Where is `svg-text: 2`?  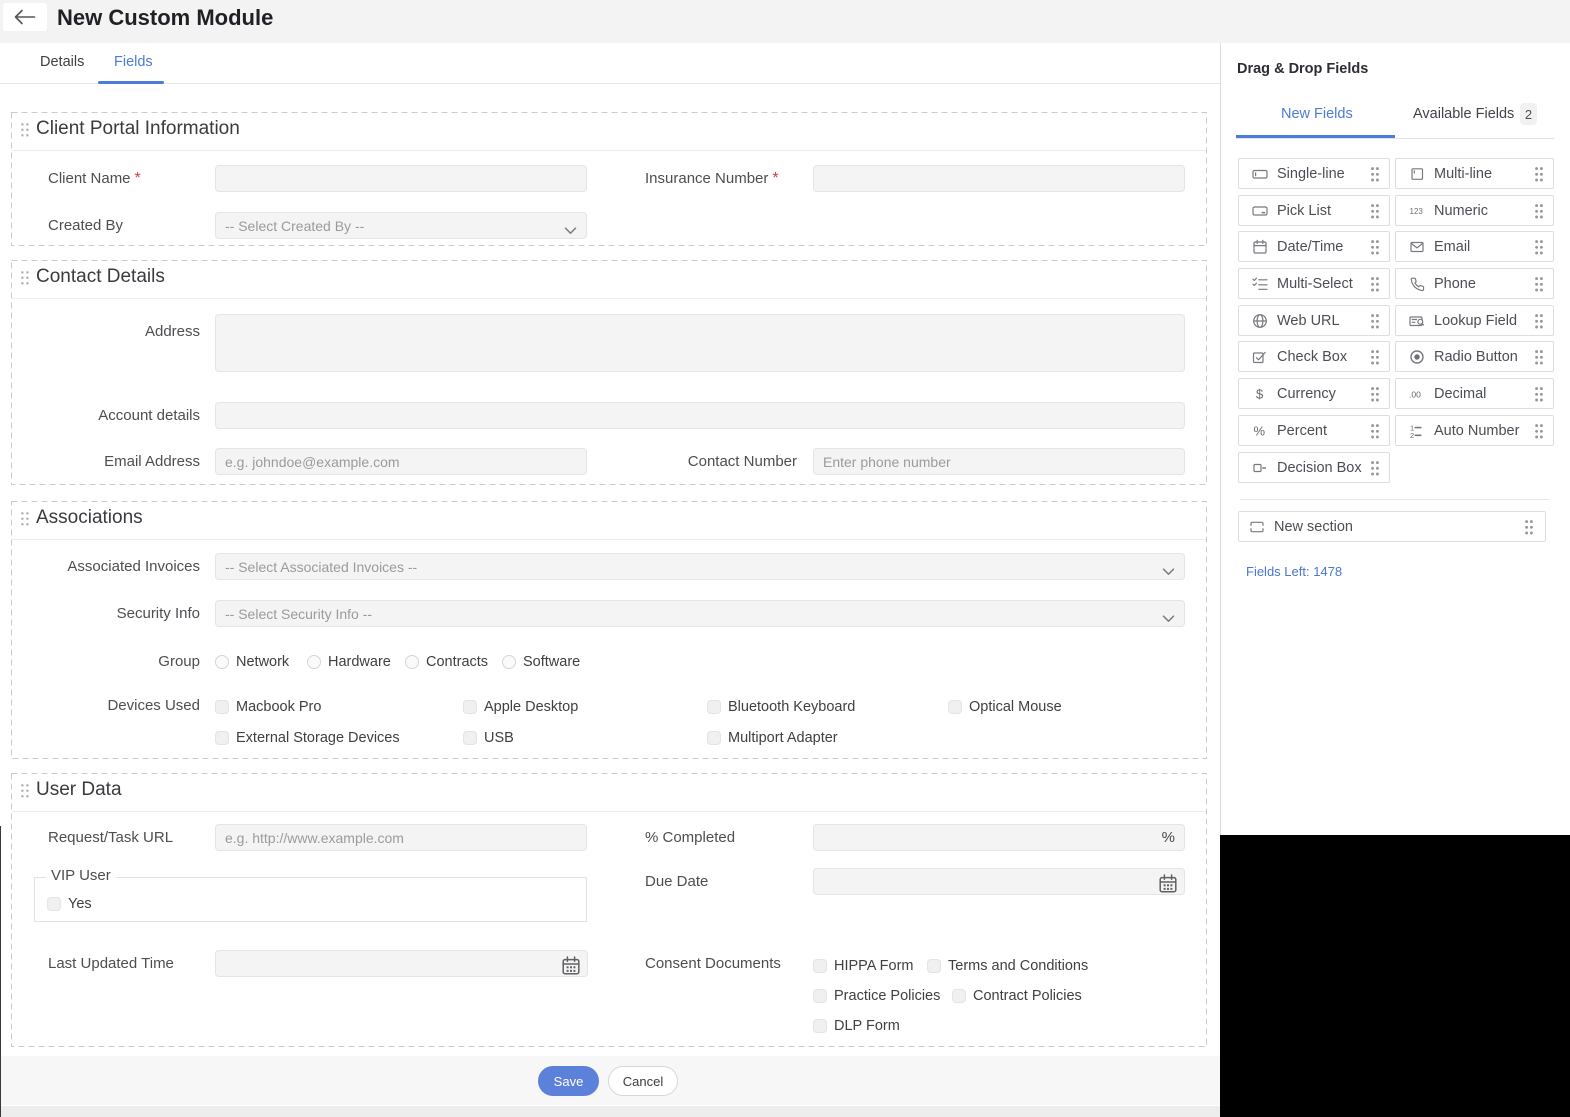 svg-text: 2 is located at coordinates (1412, 435).